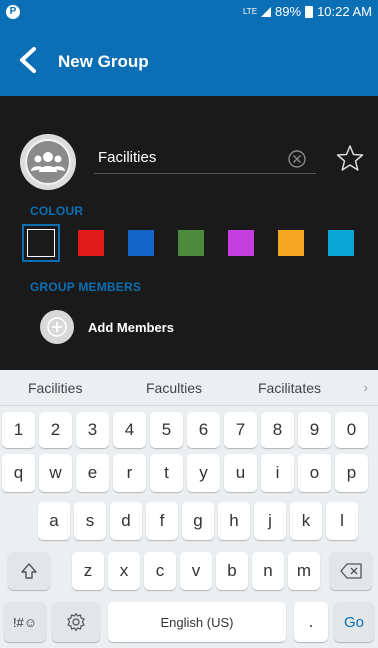 Image resolution: width=378 pixels, height=648 pixels. I want to click on key-w: w, so click(55, 473).